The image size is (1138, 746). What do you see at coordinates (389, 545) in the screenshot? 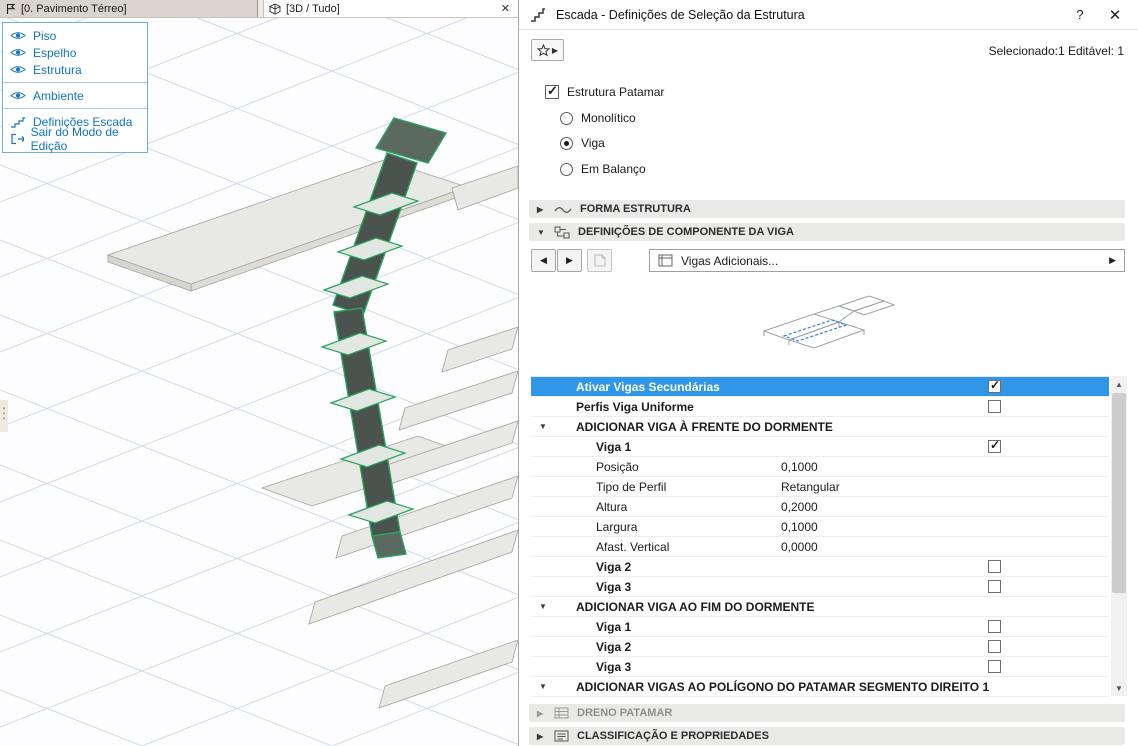
I see `stair-bottom-beam` at bounding box center [389, 545].